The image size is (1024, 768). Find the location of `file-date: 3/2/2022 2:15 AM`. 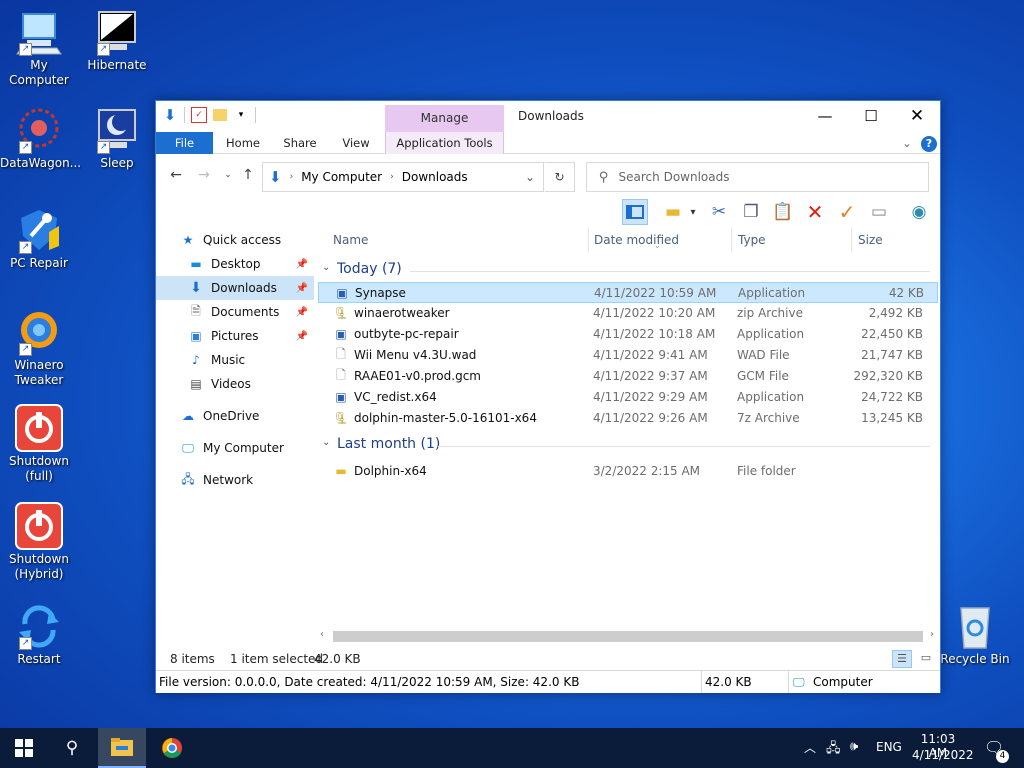

file-date: 3/2/2022 2:15 AM is located at coordinates (647, 471).